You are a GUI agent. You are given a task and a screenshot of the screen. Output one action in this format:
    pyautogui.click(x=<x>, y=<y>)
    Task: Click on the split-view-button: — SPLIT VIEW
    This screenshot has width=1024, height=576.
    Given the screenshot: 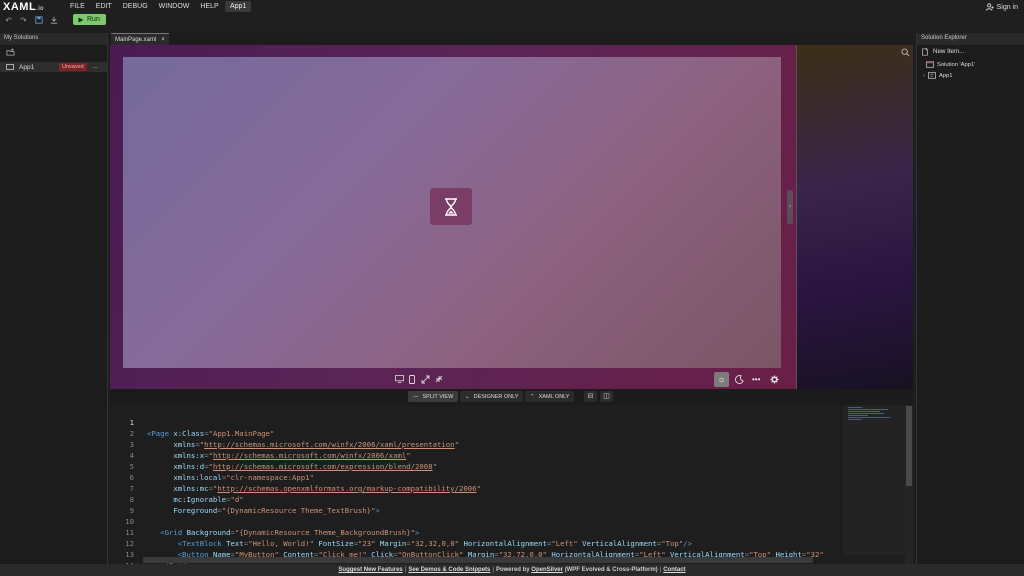 What is the action you would take?
    pyautogui.click(x=433, y=396)
    